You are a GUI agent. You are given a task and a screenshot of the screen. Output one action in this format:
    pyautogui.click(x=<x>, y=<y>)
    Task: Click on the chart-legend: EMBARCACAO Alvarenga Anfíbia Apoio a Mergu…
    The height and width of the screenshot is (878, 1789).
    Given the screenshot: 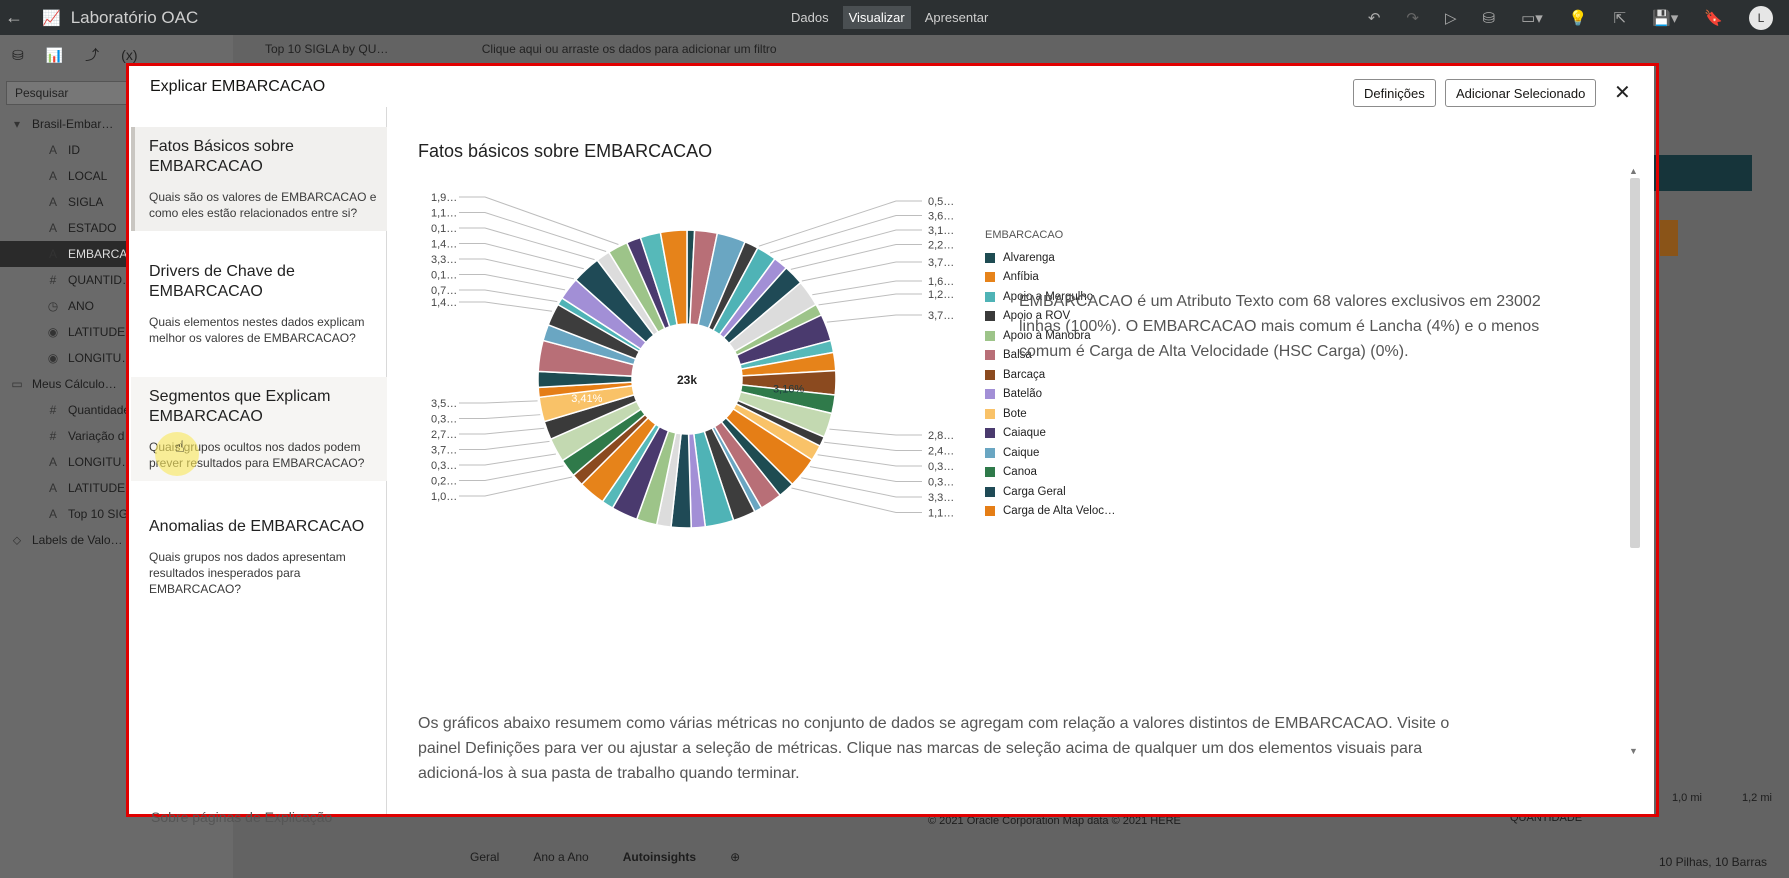 What is the action you would take?
    pyautogui.click(x=1060, y=374)
    